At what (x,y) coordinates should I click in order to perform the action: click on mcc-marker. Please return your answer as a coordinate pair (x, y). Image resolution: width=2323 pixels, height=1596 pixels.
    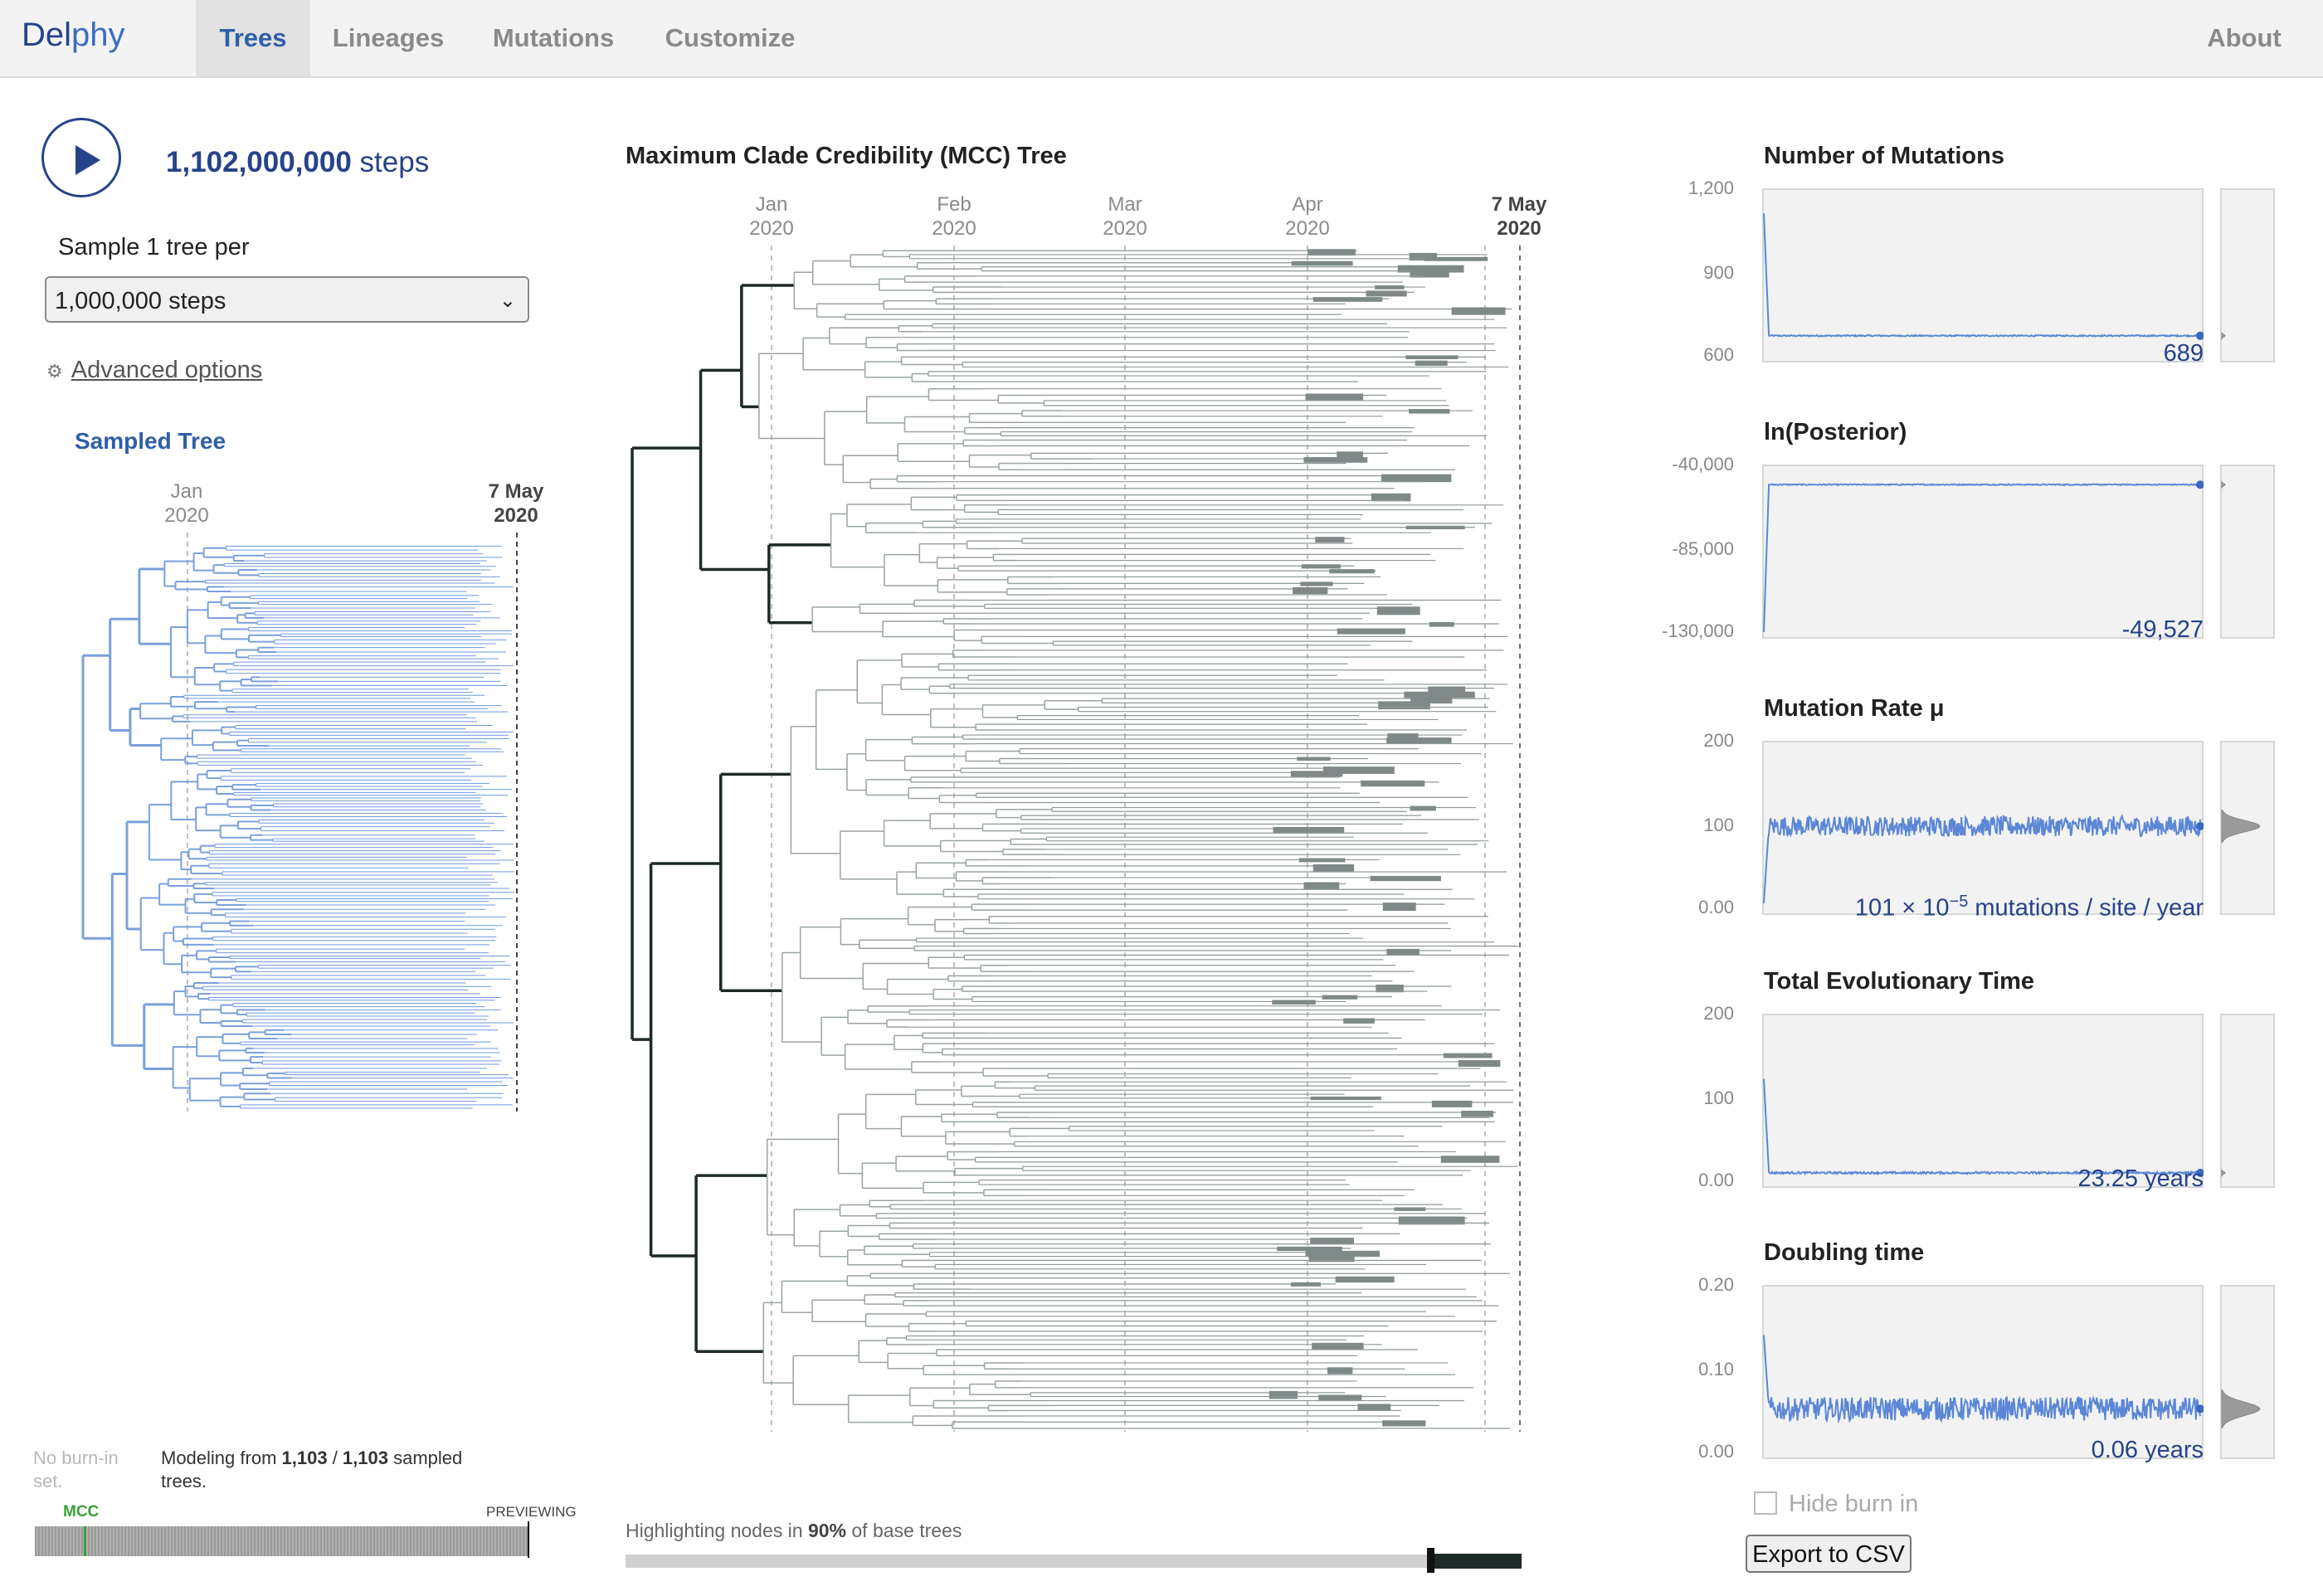
    Looking at the image, I should click on (85, 1541).